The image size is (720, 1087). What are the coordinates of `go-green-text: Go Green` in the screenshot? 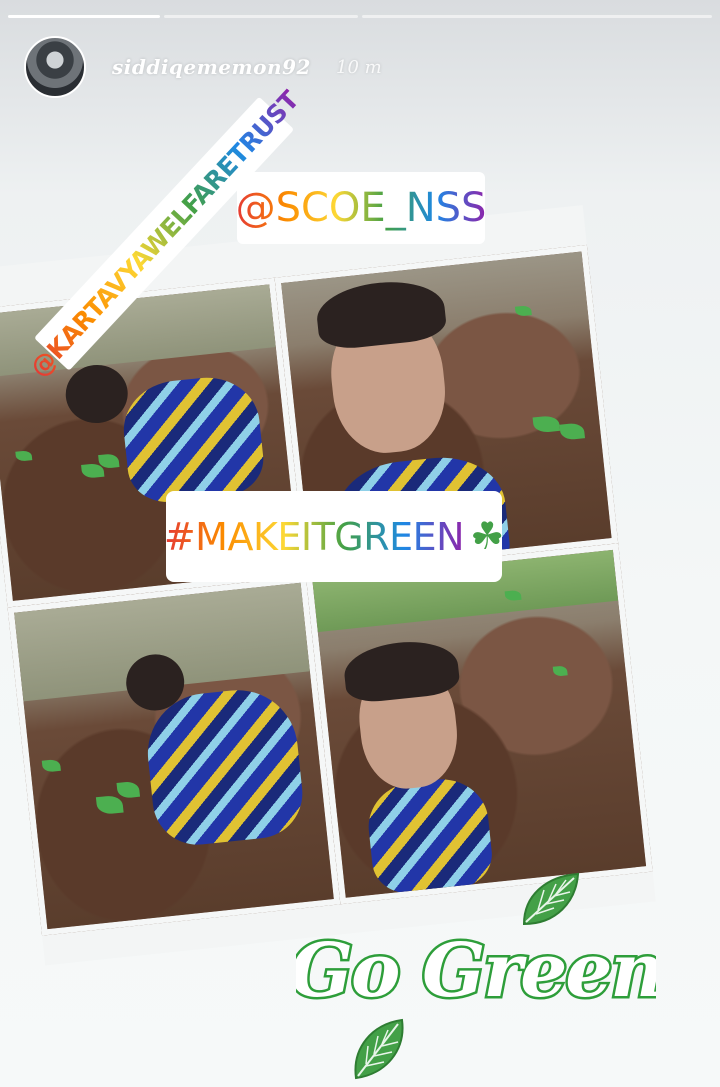 It's located at (476, 971).